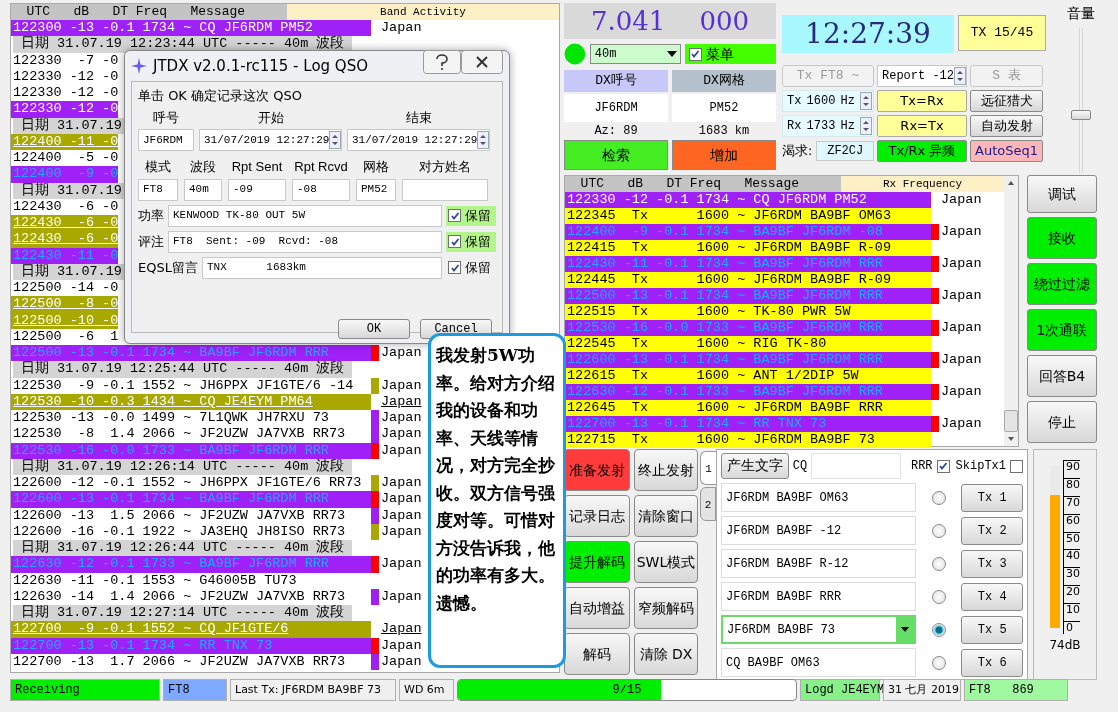 The width and height of the screenshot is (1118, 712). I want to click on add-button: 增加, so click(724, 155).